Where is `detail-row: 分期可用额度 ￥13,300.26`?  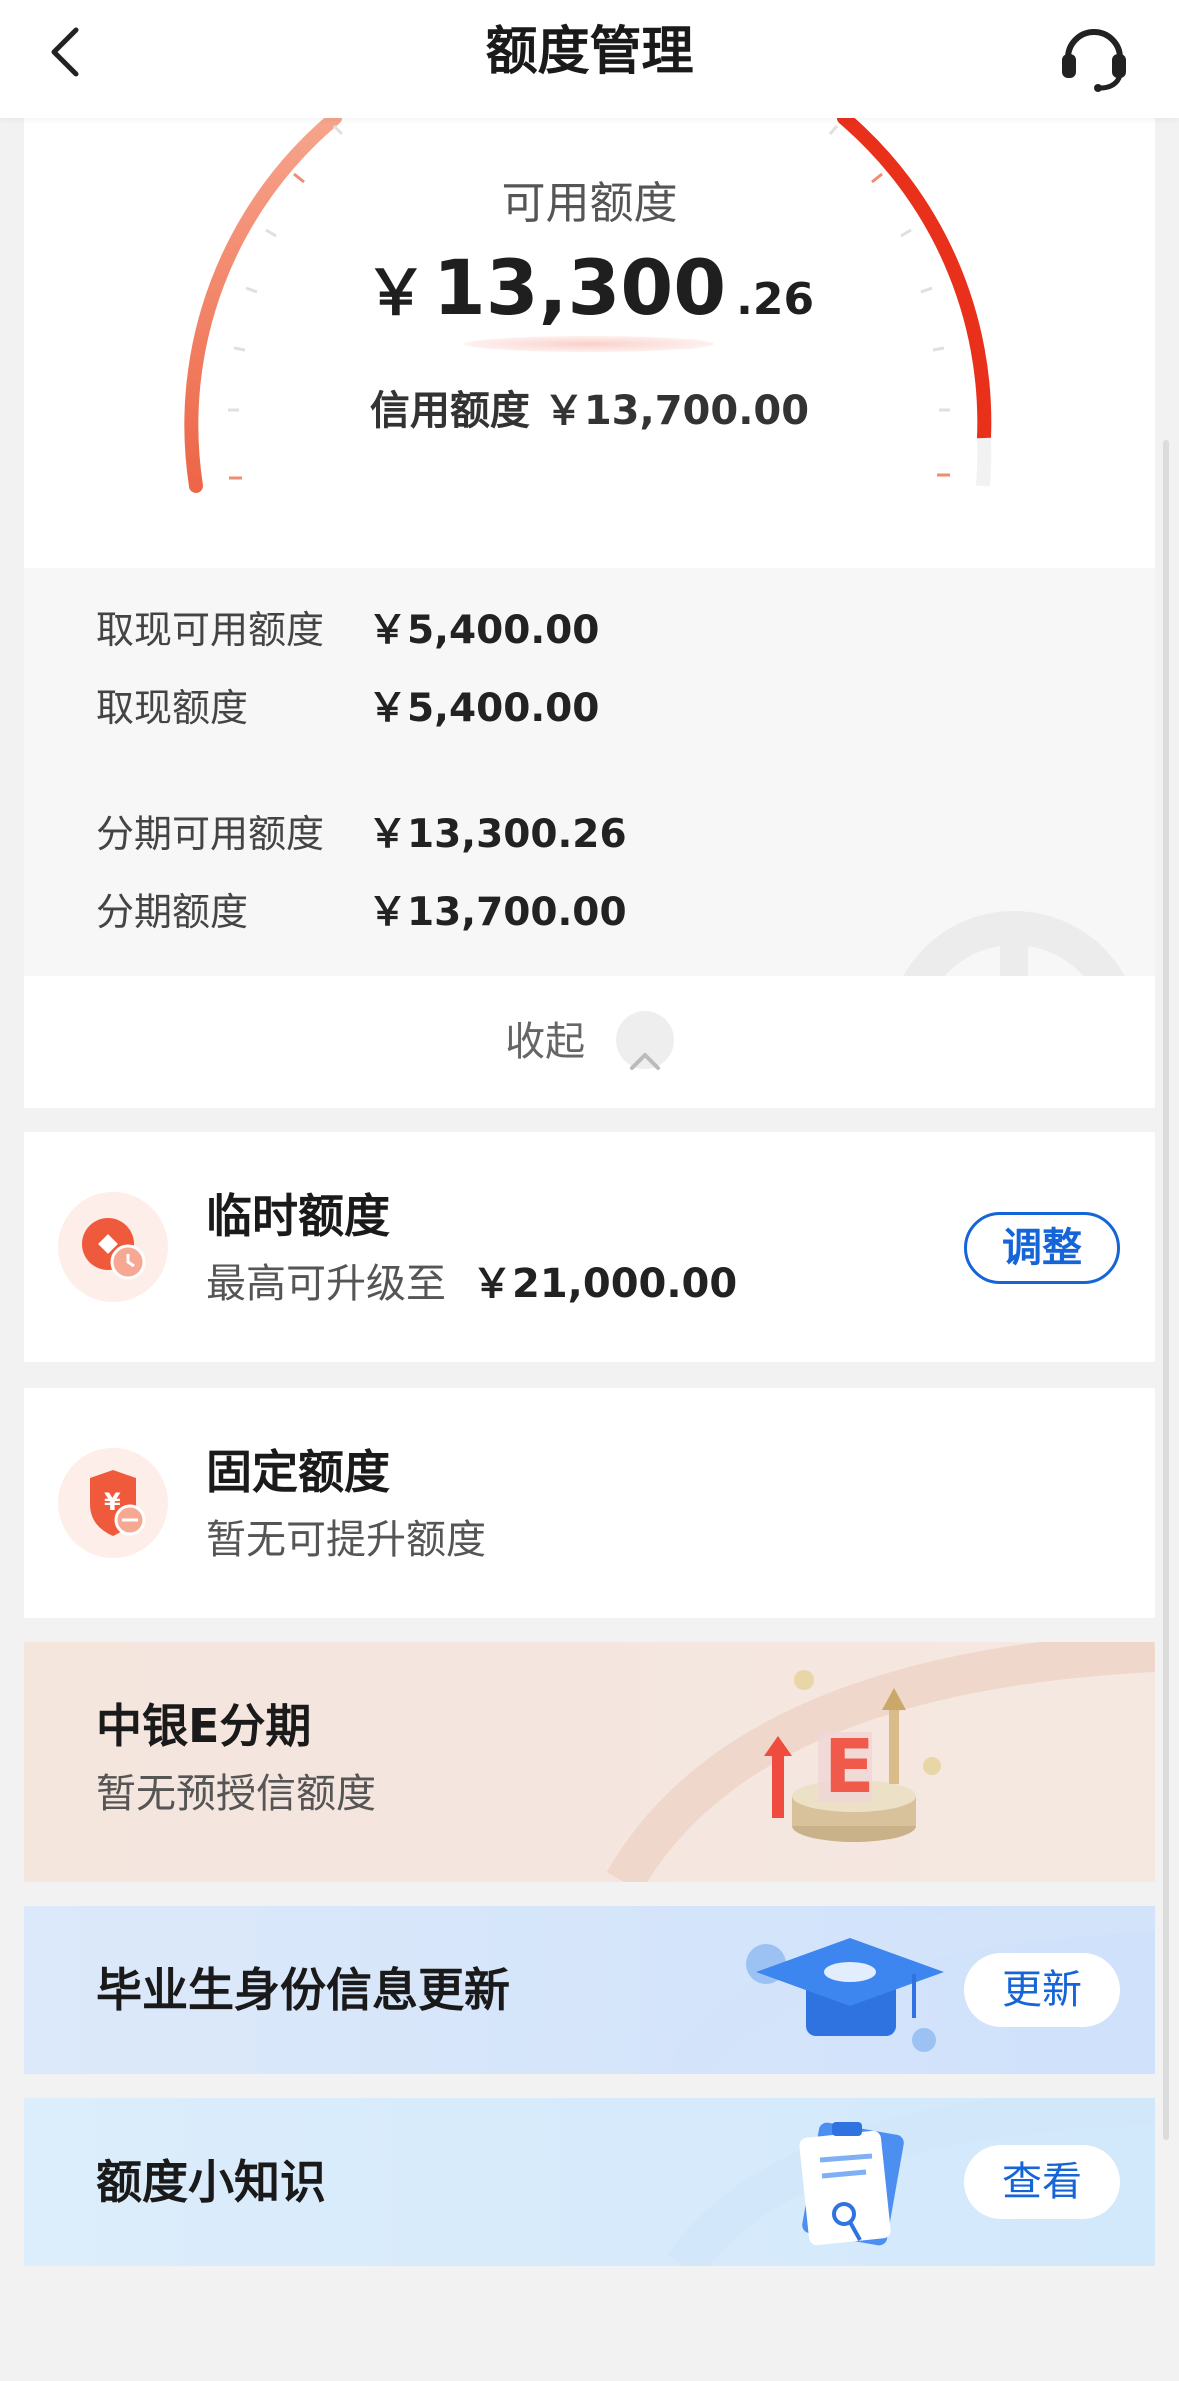
detail-row: 分期可用额度 ￥13,300.26 is located at coordinates (361, 834).